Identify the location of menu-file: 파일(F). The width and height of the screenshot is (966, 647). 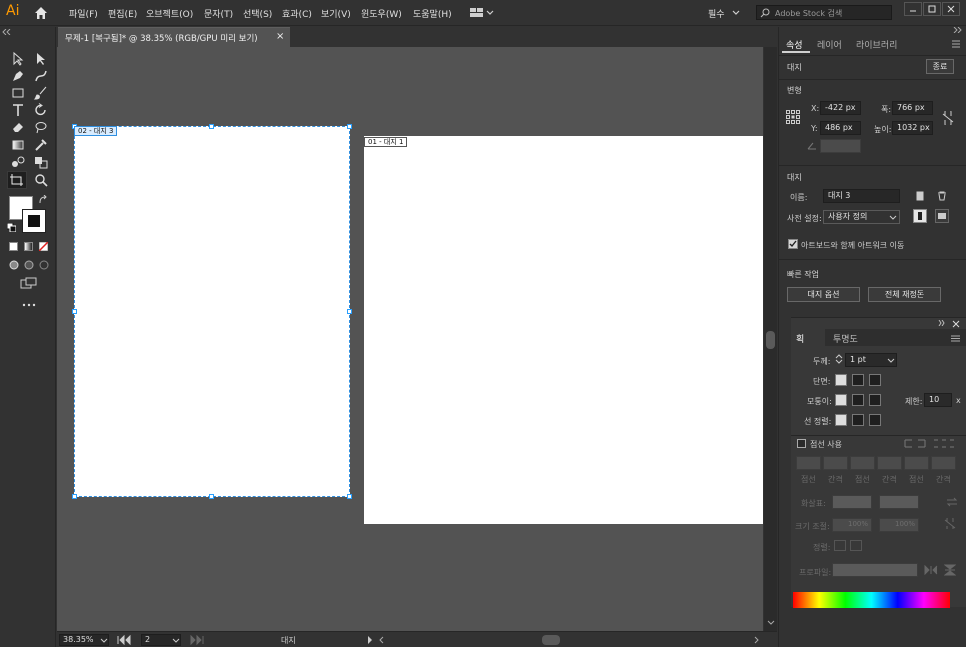
(83, 13).